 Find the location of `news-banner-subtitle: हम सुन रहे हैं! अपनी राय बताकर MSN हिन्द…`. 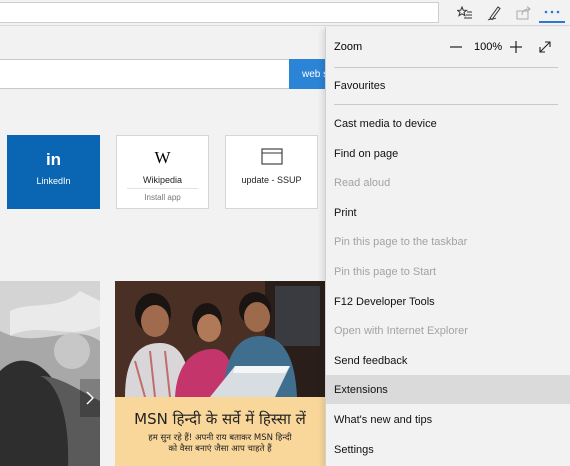

news-banner-subtitle: हम सुन रहे हैं! अपनी राय बताकर MSN हिन्द… is located at coordinates (220, 444).